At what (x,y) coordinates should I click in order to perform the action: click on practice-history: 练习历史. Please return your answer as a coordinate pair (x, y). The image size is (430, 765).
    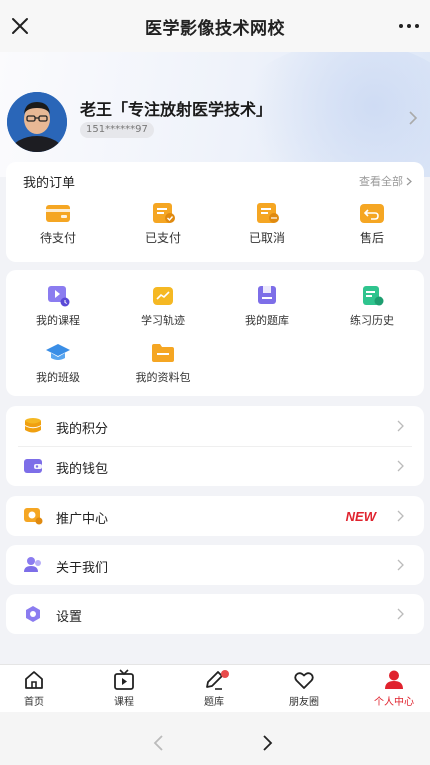
    Looking at the image, I should click on (372, 306).